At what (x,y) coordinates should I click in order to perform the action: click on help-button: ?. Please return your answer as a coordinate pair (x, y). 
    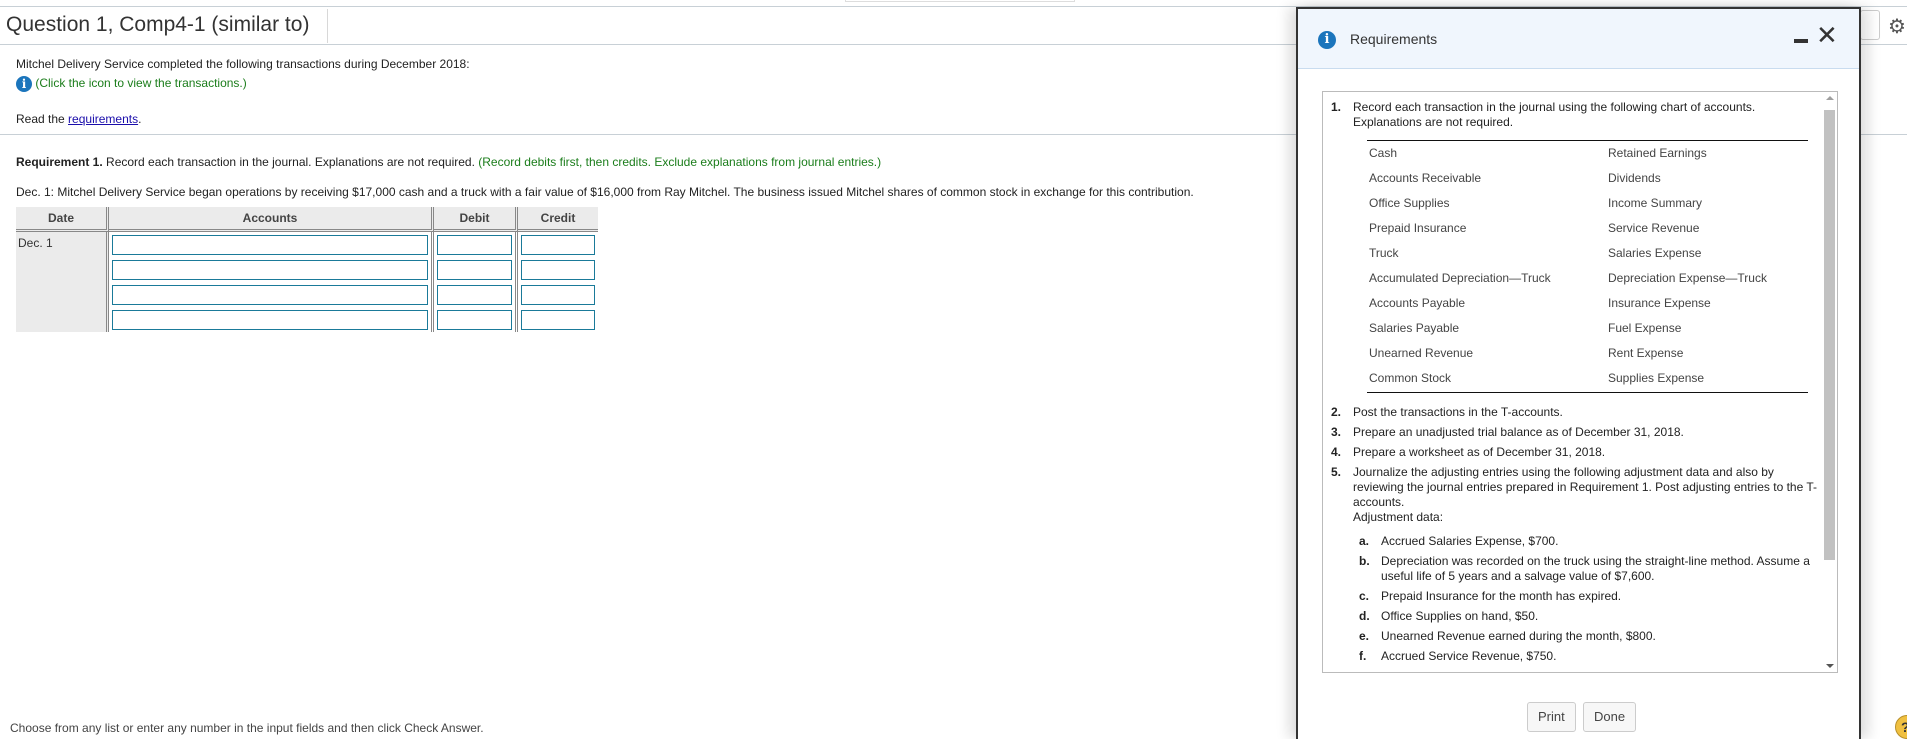
    Looking at the image, I should click on (1901, 727).